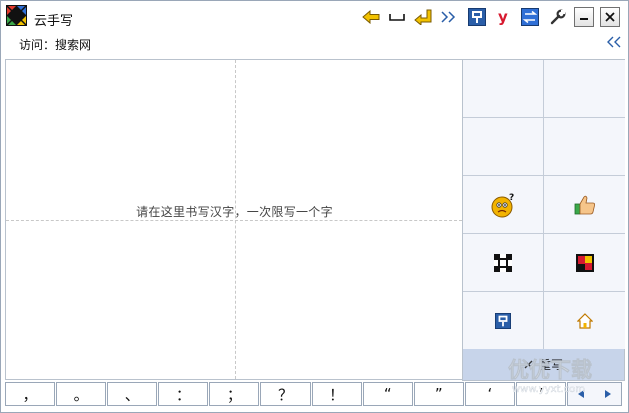  Describe the element at coordinates (73, 45) in the screenshot. I see `visit-site-link: 搜索网` at that location.